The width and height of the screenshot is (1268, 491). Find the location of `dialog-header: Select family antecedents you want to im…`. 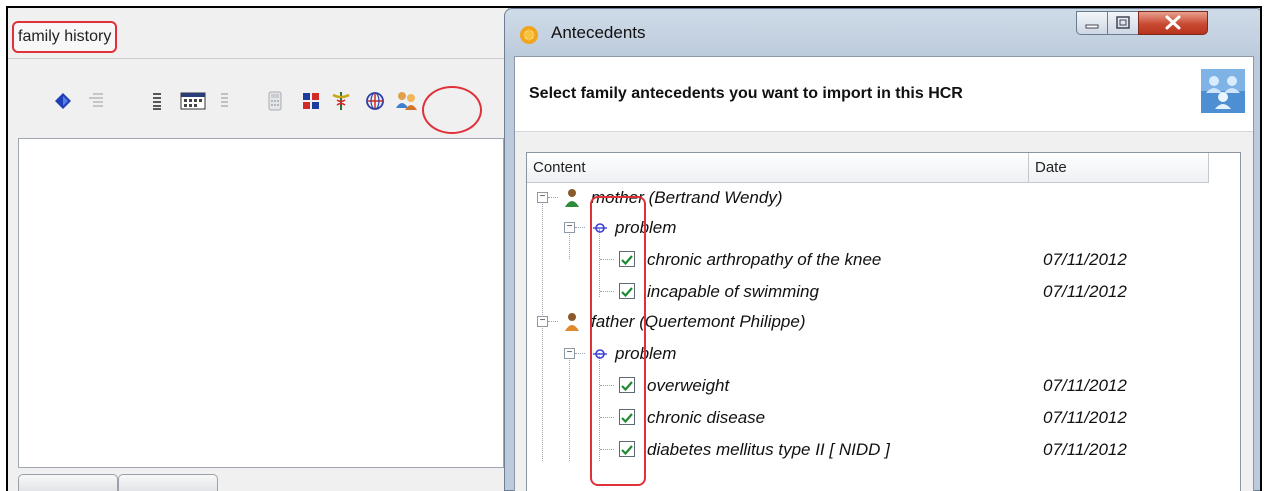

dialog-header: Select family antecedents you want to im… is located at coordinates (884, 94).